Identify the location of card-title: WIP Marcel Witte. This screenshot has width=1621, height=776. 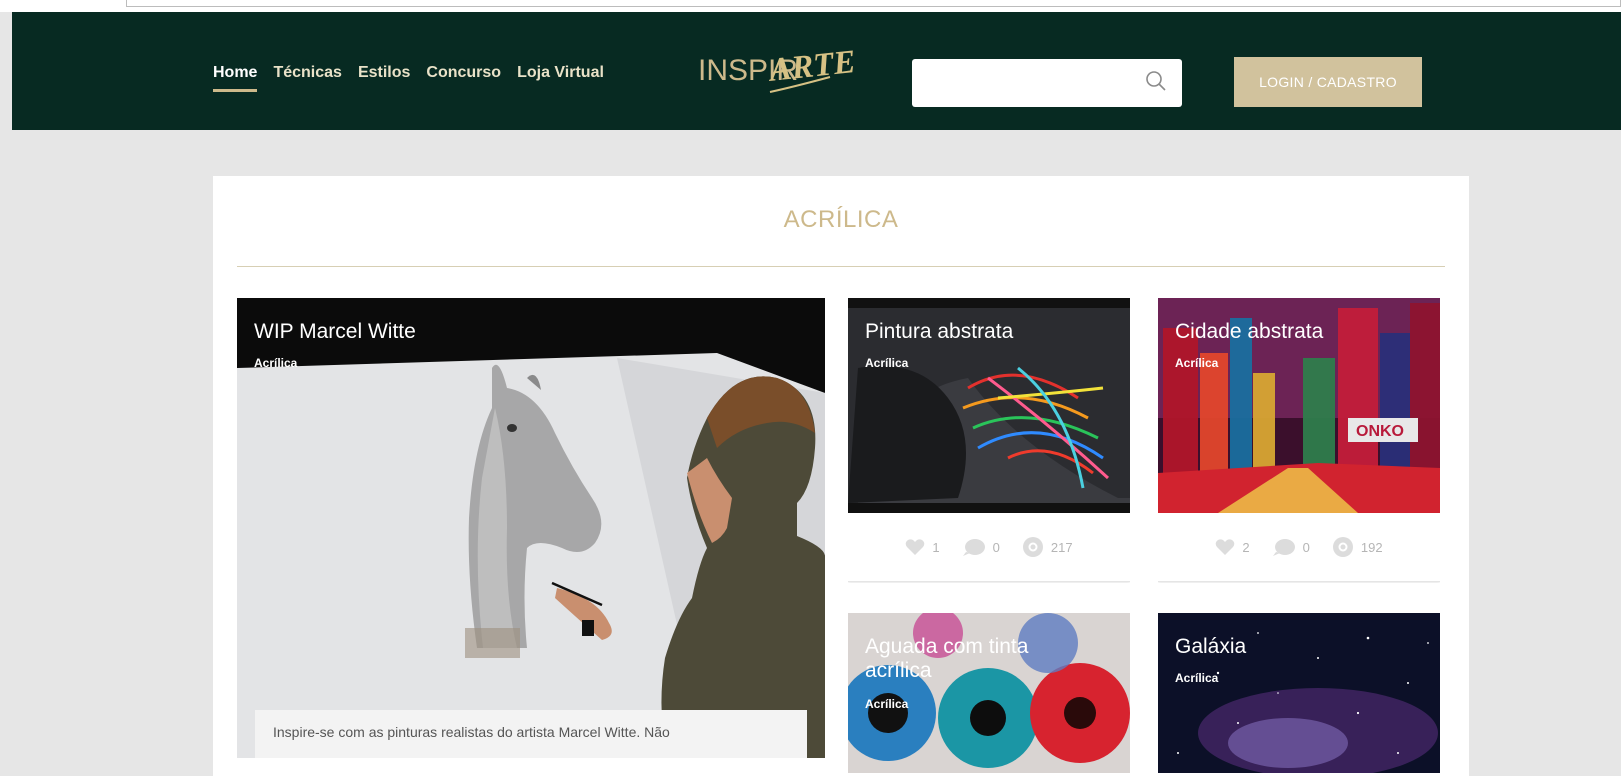
(335, 332).